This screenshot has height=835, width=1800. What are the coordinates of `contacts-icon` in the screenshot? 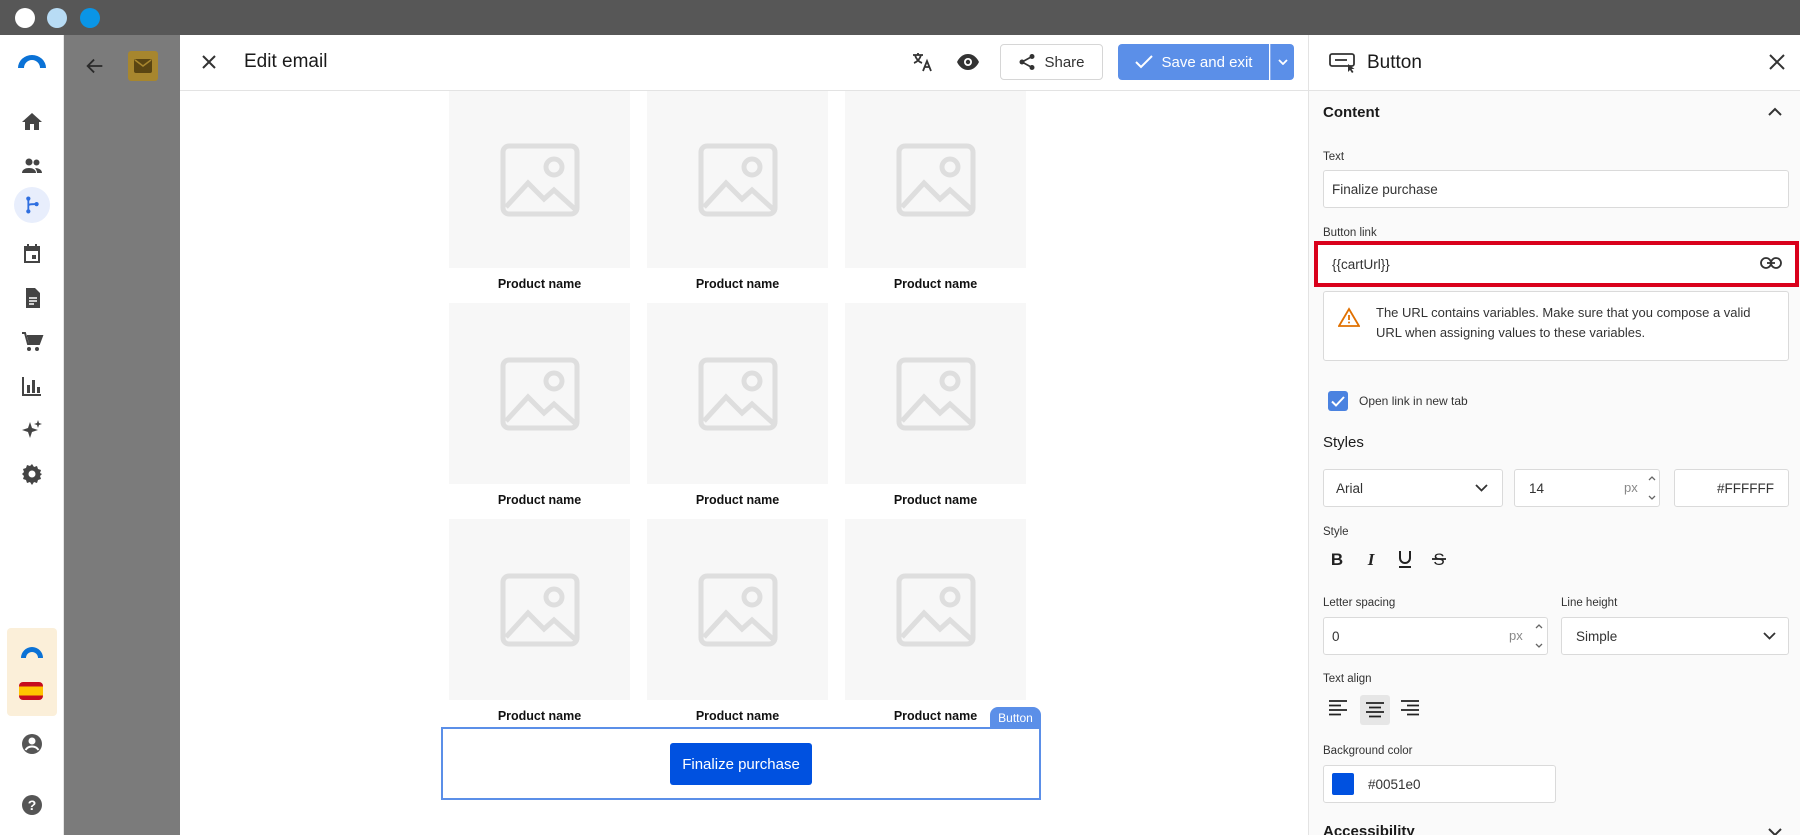 It's located at (32, 166).